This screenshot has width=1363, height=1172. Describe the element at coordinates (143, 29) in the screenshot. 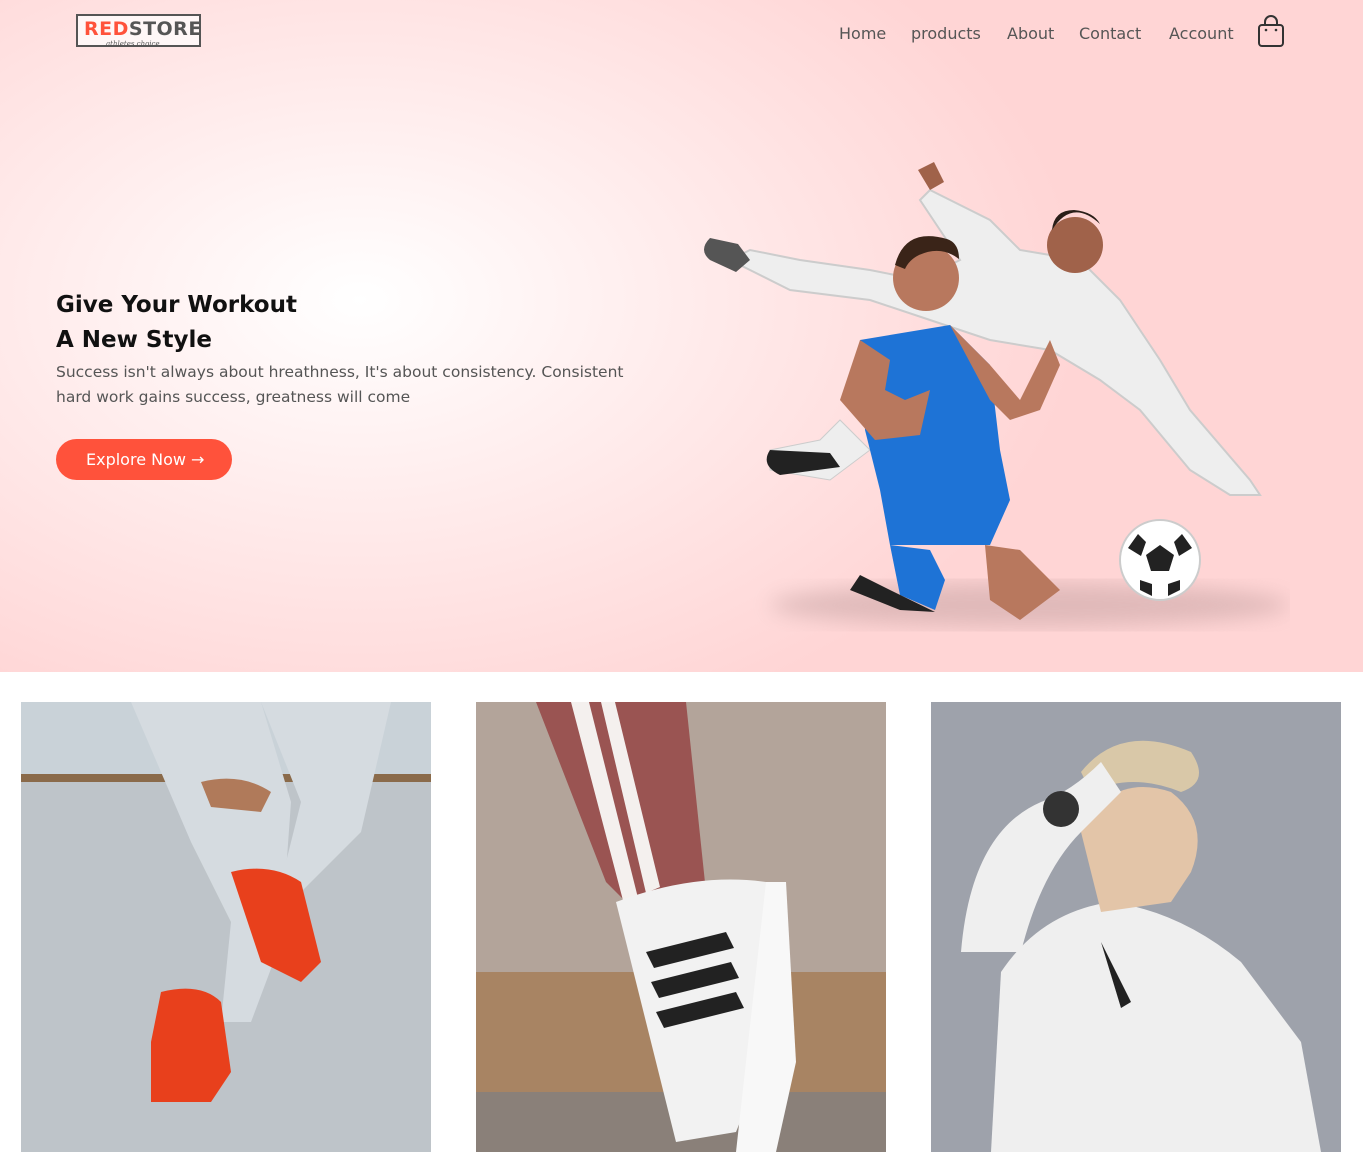

I see `logo-wordmark: REDSTORE` at that location.